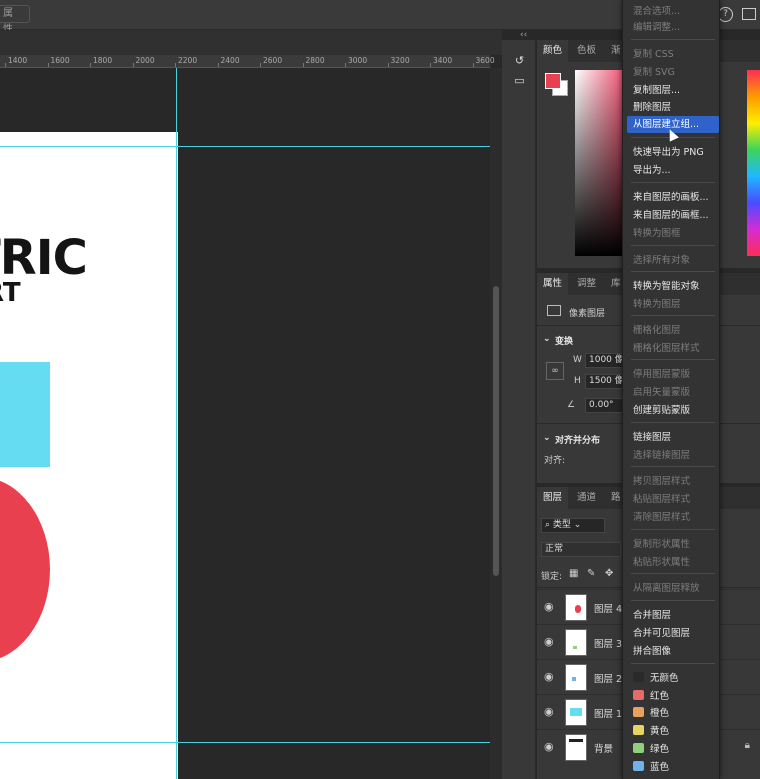 This screenshot has height=779, width=760. I want to click on menu-item: 从隔离图层释放, so click(673, 588).